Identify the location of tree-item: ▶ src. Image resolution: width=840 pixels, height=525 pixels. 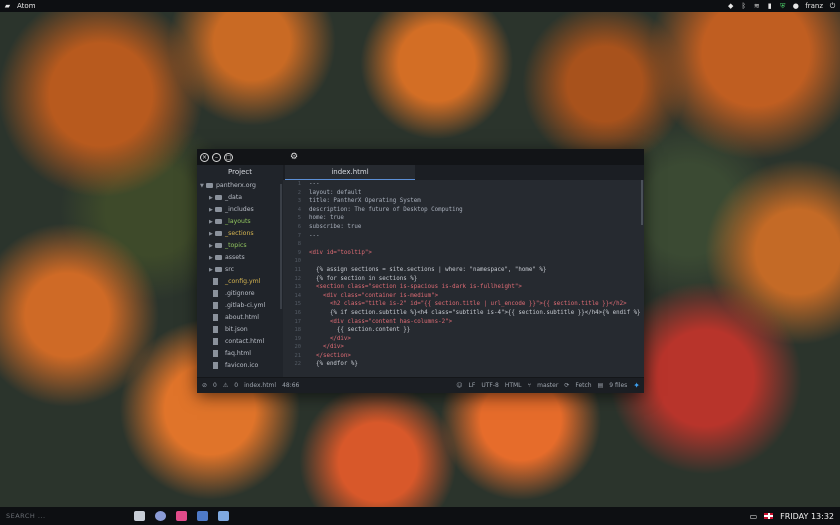
(240, 270).